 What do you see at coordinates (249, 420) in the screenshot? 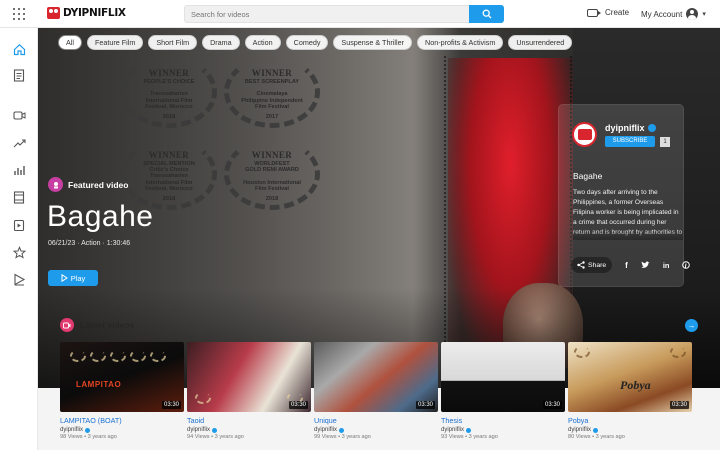
I see `video-title: Taoid` at bounding box center [249, 420].